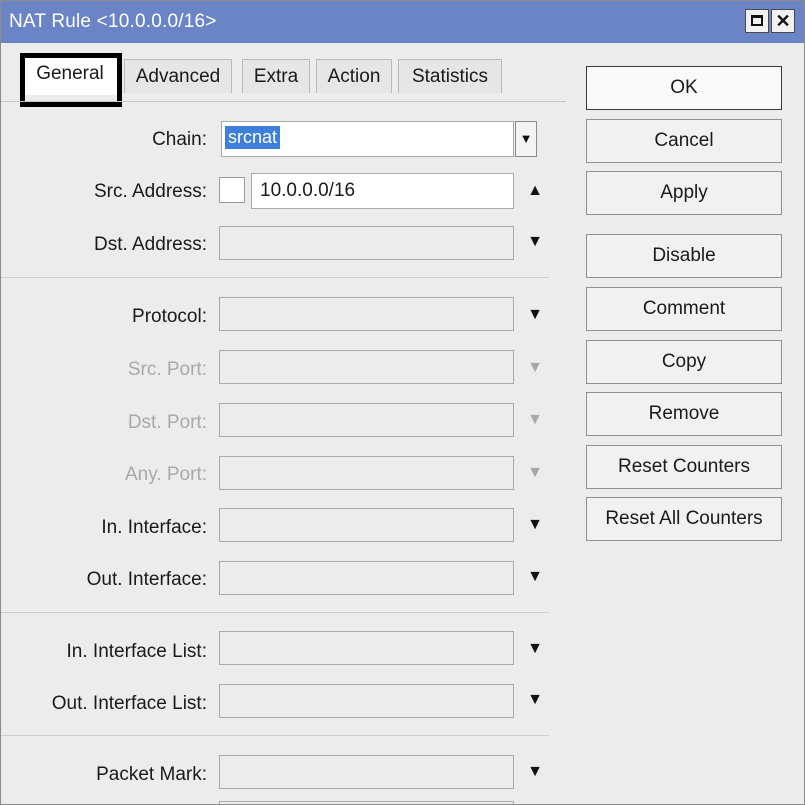 The image size is (805, 805). I want to click on tab-advanced: Advanced, so click(178, 76).